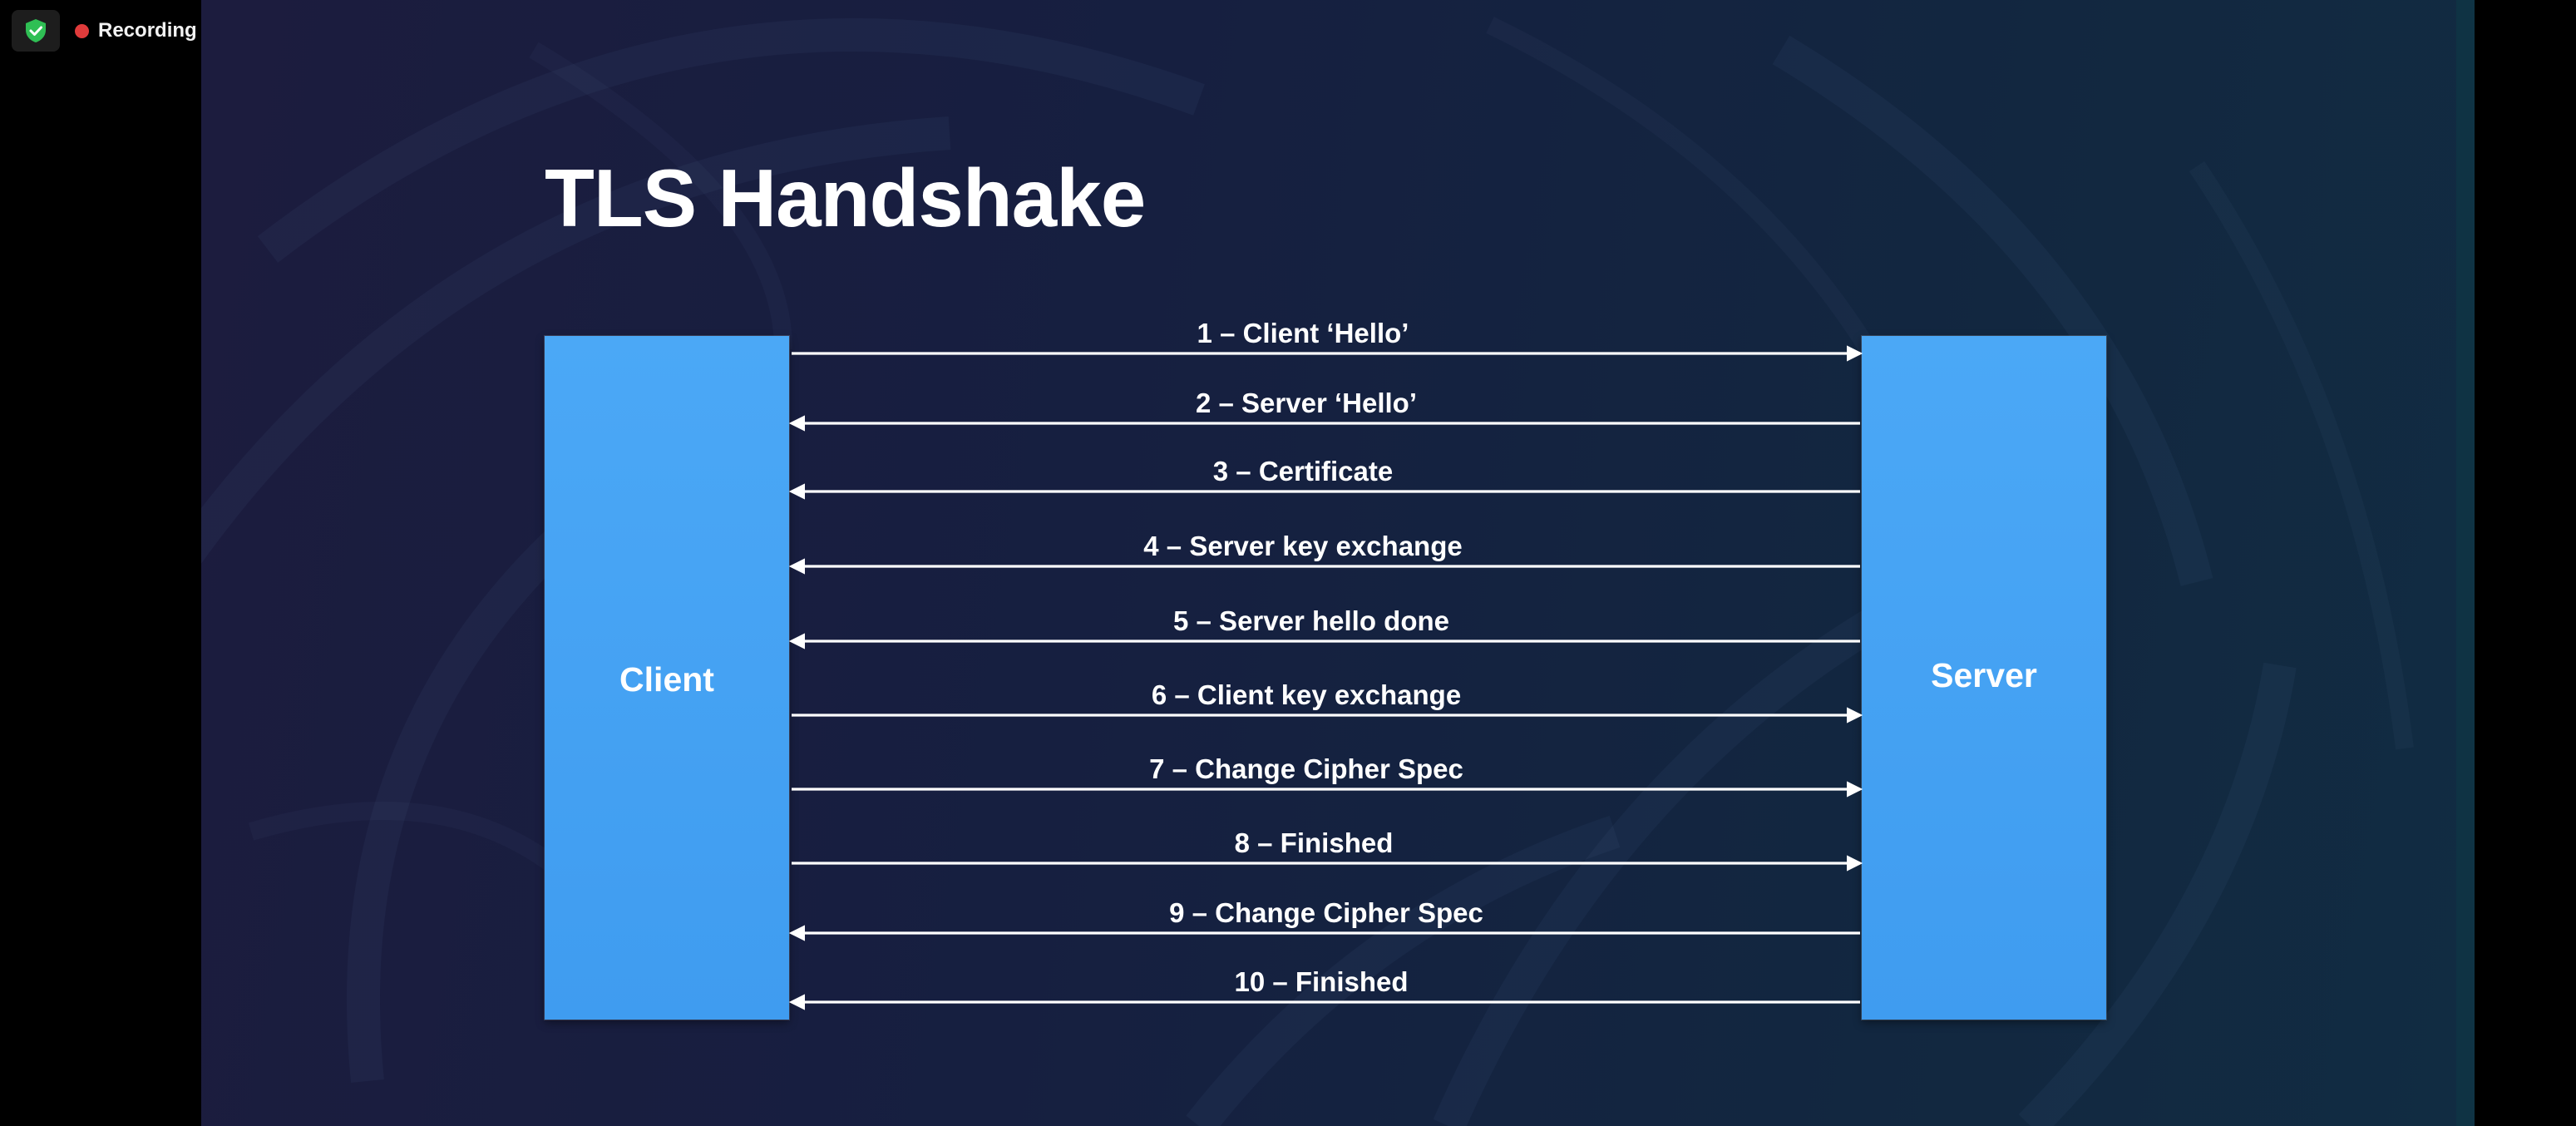 The image size is (2576, 1126). Describe the element at coordinates (1321, 981) in the screenshot. I see `message-label-10: 10 – Finished` at that location.